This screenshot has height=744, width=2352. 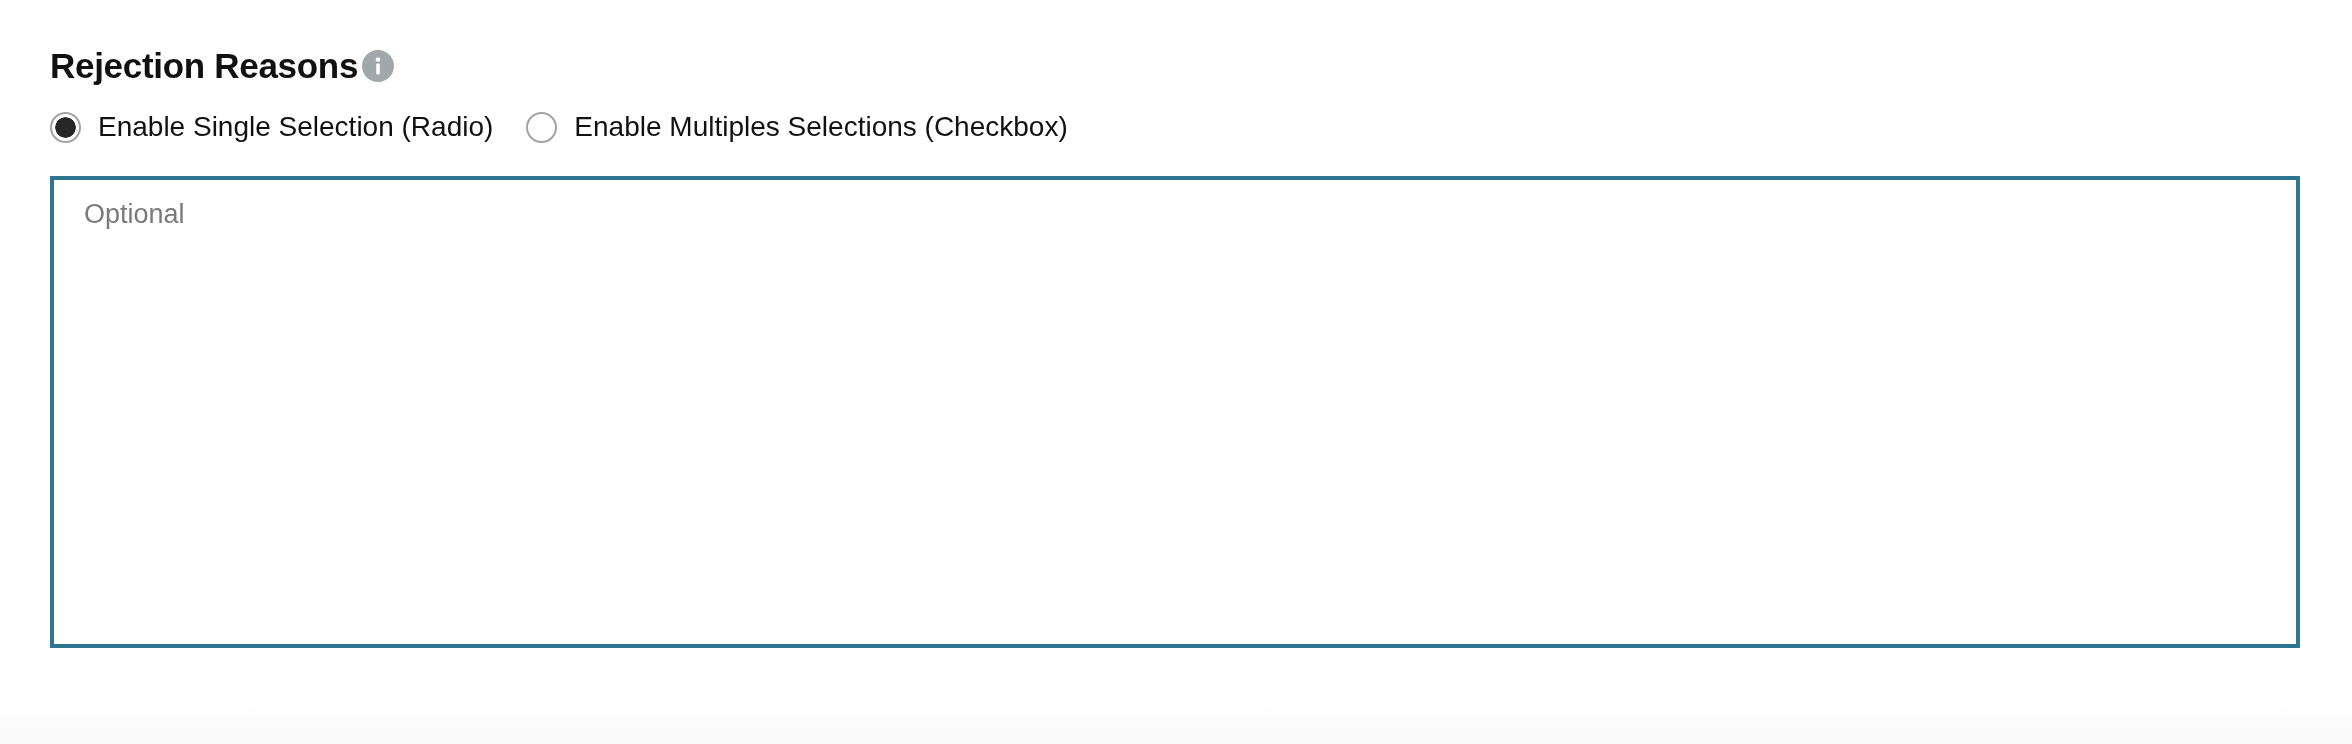 What do you see at coordinates (378, 66) in the screenshot?
I see `info-icon` at bounding box center [378, 66].